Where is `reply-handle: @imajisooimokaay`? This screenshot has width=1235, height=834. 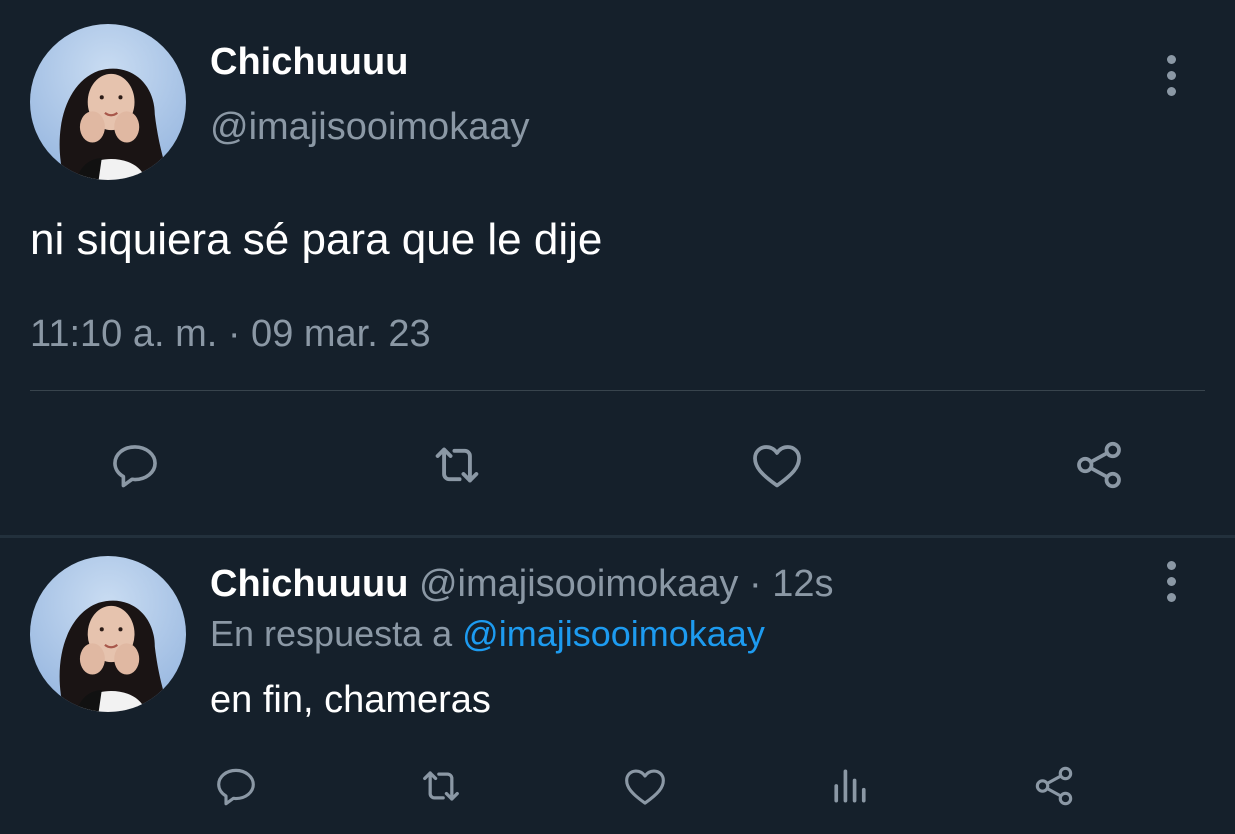 reply-handle: @imajisooimokaay is located at coordinates (578, 584).